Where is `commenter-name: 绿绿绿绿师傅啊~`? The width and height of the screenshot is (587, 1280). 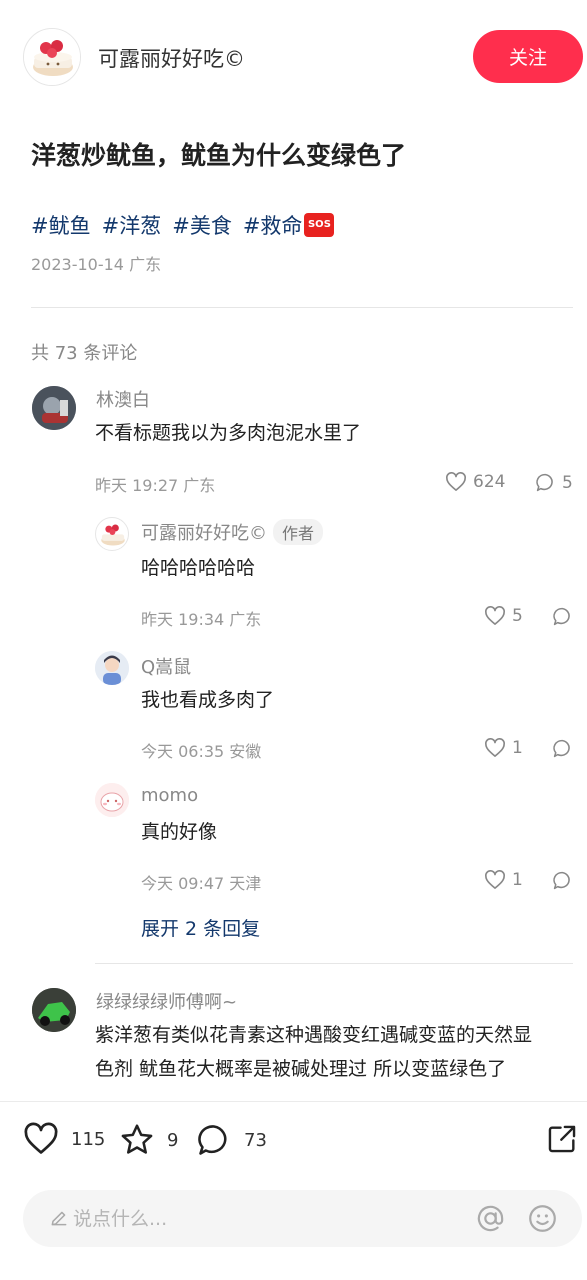 commenter-name: 绿绿绿绿师傅啊~ is located at coordinates (166, 1001).